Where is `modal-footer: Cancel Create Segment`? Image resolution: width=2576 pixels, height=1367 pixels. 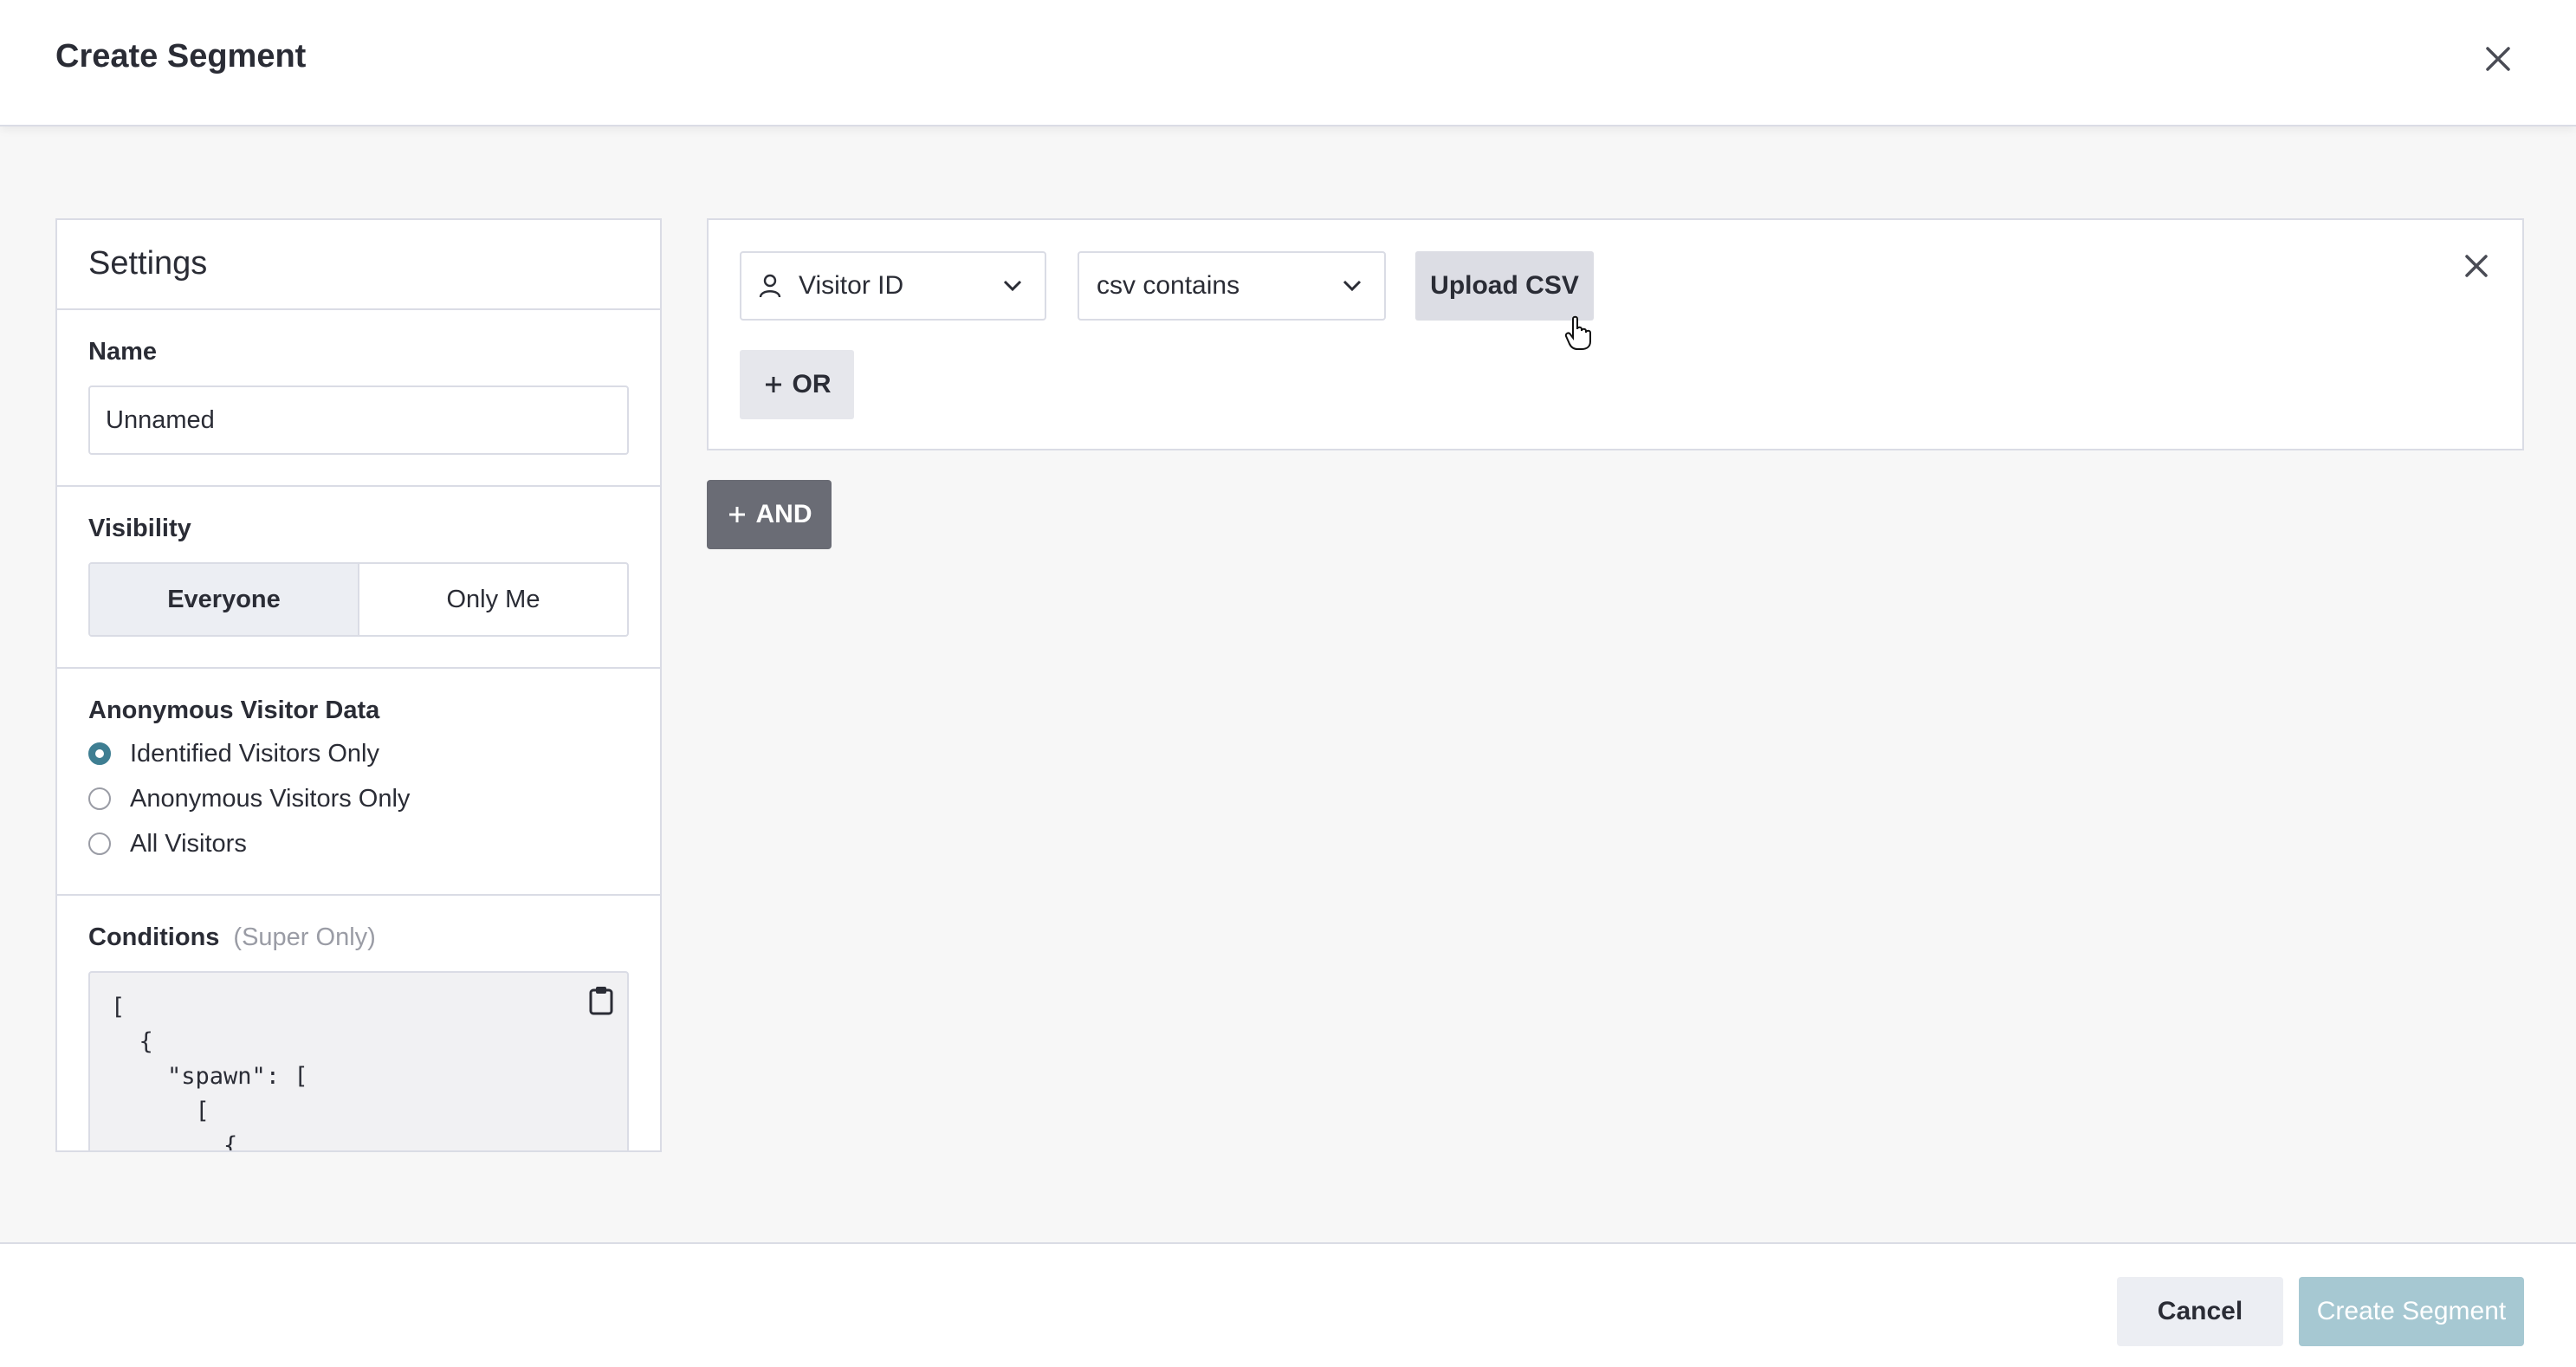 modal-footer: Cancel Create Segment is located at coordinates (1288, 1304).